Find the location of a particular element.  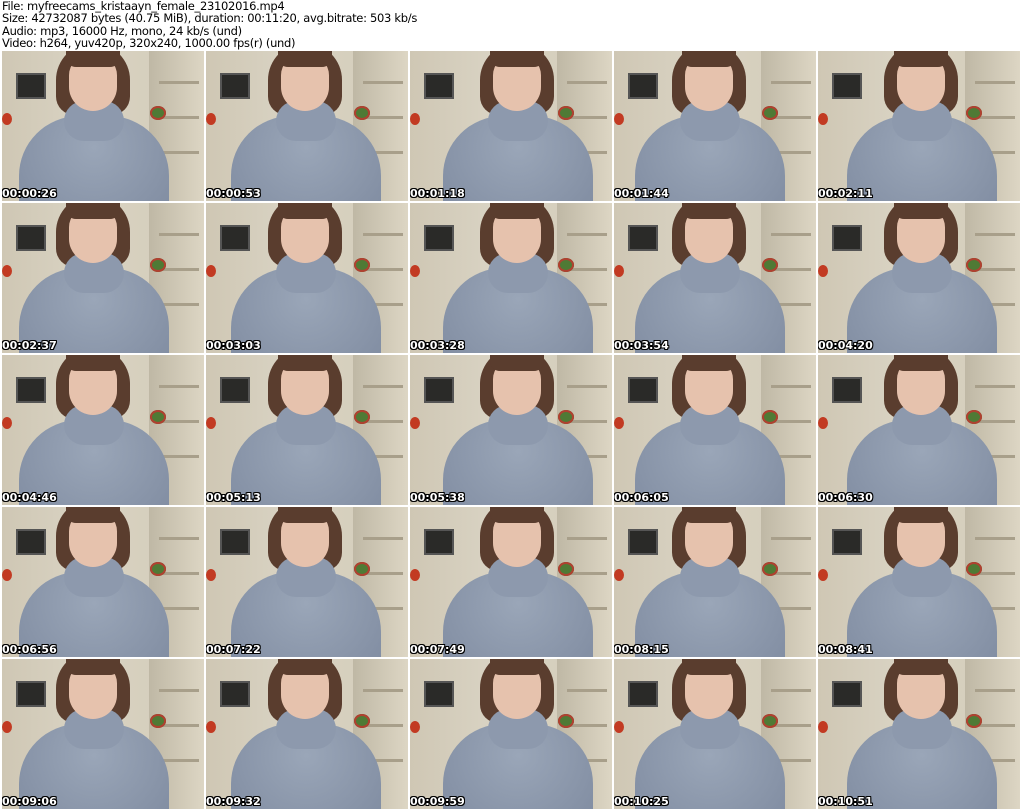

video-thumbnail: 00:00:53 is located at coordinates (307, 126).